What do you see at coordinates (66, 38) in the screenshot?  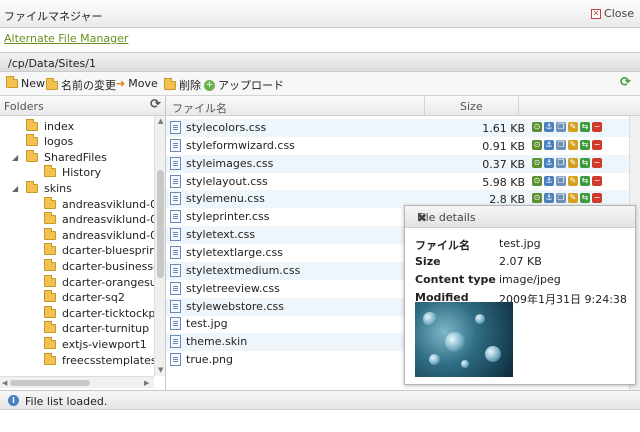 I see `alternate-file-manager-link: Alternate File Manager` at bounding box center [66, 38].